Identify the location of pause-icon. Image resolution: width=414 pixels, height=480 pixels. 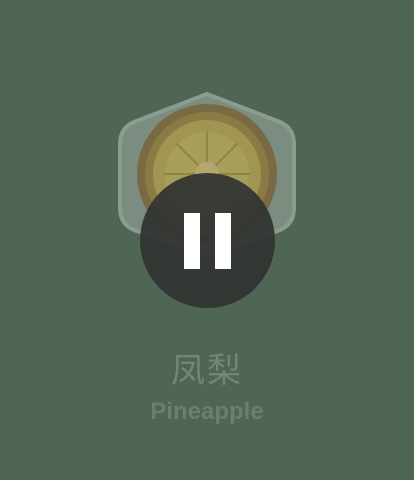
(192, 241).